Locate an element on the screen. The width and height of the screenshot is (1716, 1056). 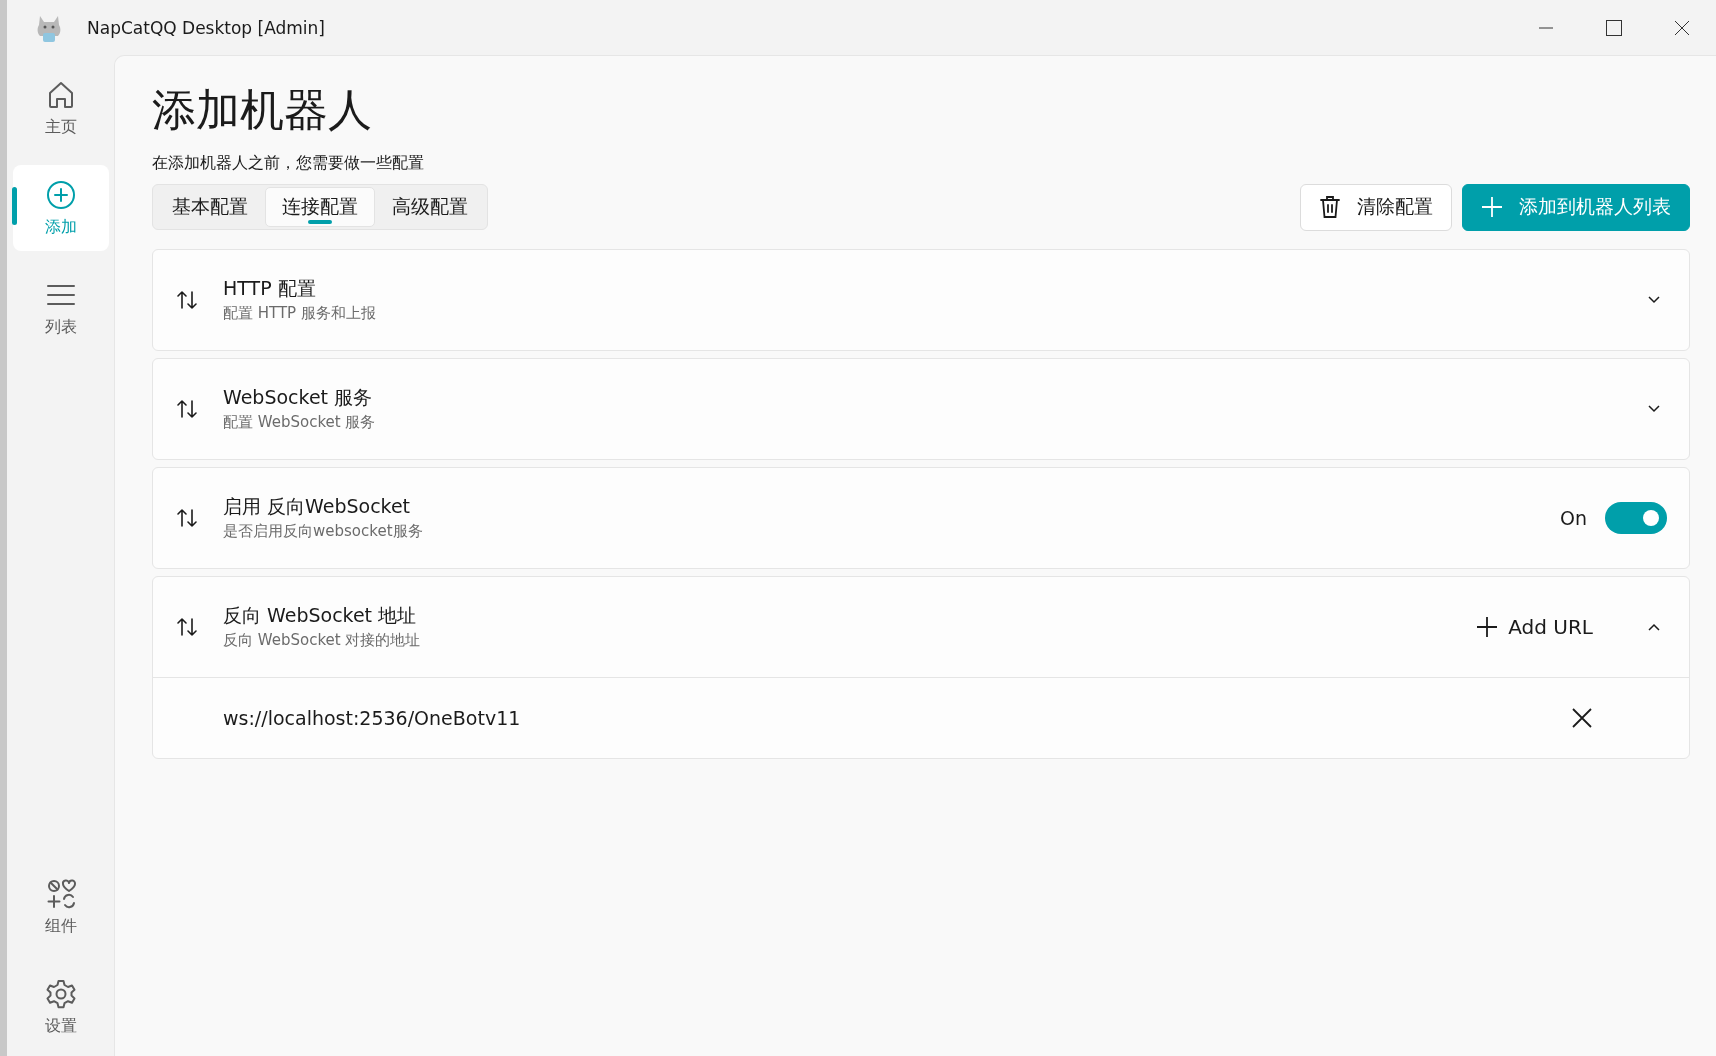
close-icon is located at coordinates (1682, 27).